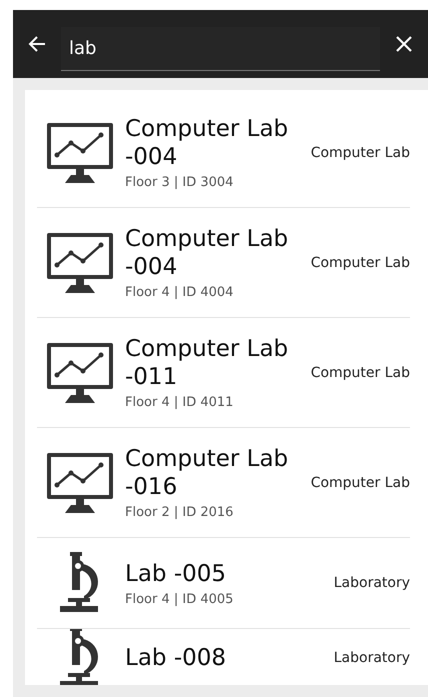 This screenshot has width=428, height=697. Describe the element at coordinates (179, 292) in the screenshot. I see `result-location: Floor 4 | ID 4004` at that location.